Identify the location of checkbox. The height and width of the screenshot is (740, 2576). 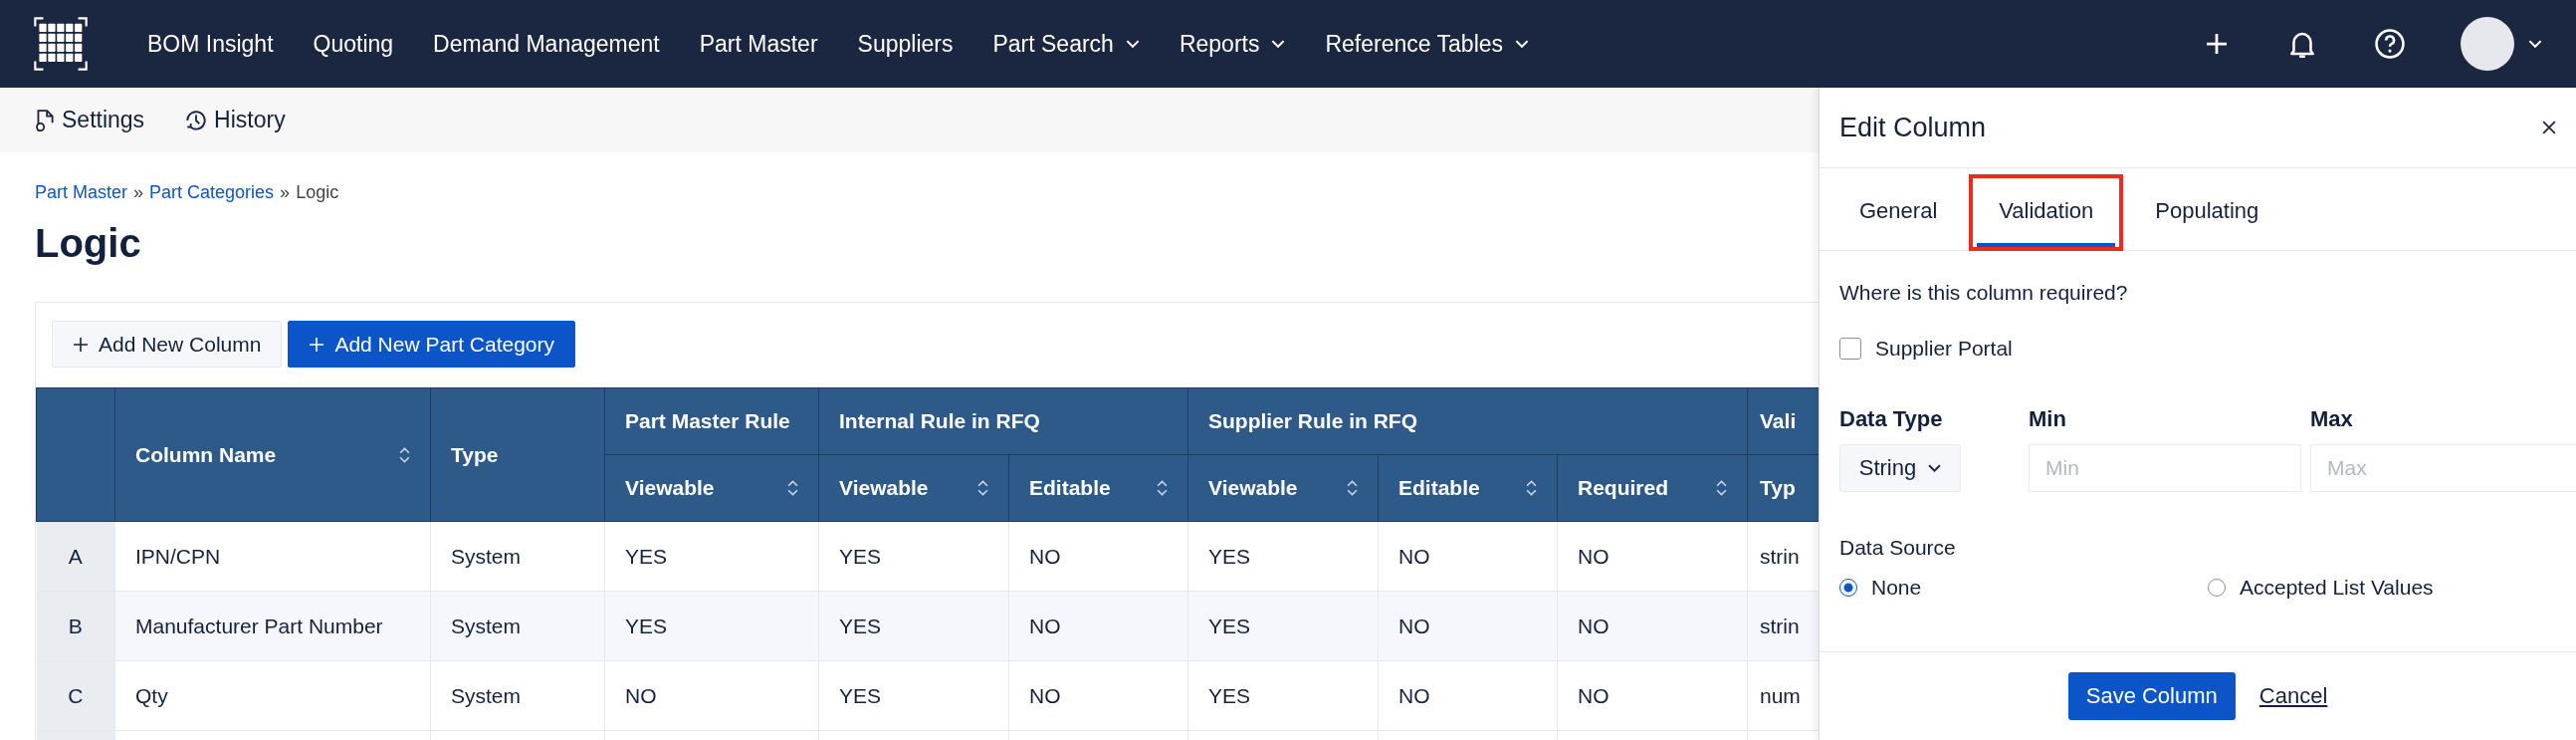
(1850, 349).